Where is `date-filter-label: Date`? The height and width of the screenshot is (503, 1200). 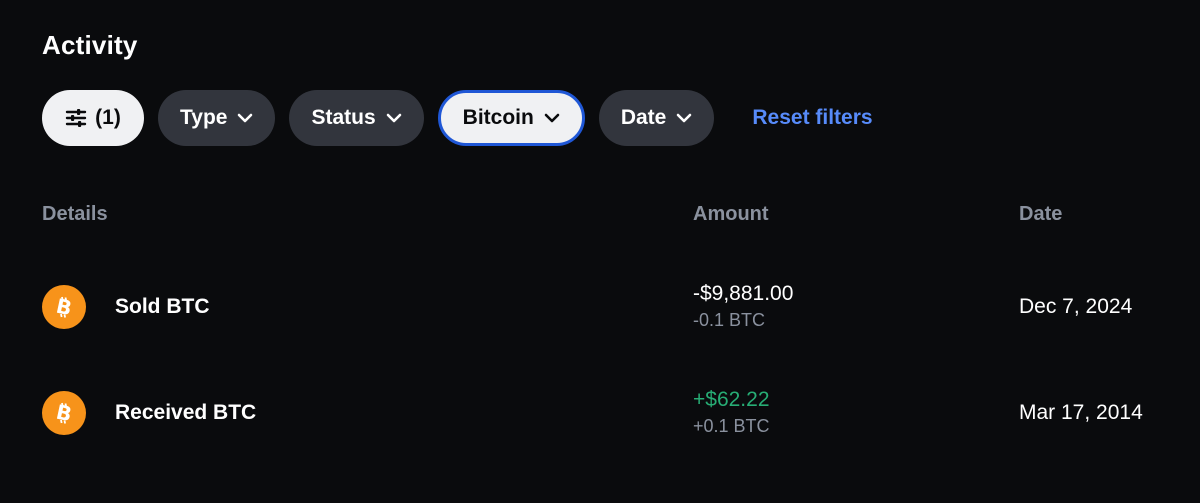
date-filter-label: Date is located at coordinates (643, 117).